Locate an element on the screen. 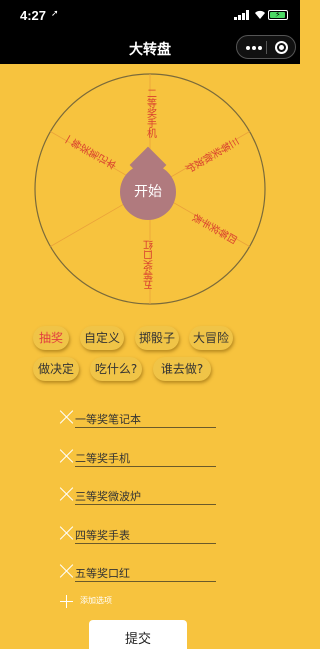 Image resolution: width=320 pixels, height=649 pixels. mode-who-does-button: 谁去做? is located at coordinates (182, 369).